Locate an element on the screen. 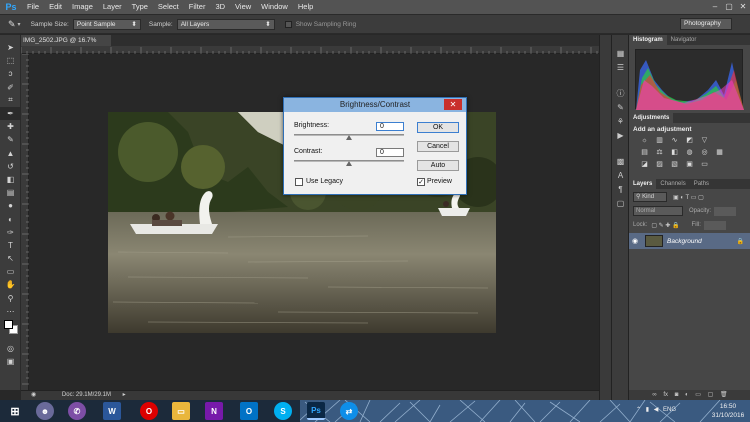 This screenshot has width=750, height=422. info-panel-icon: ⓘ is located at coordinates (620, 94).